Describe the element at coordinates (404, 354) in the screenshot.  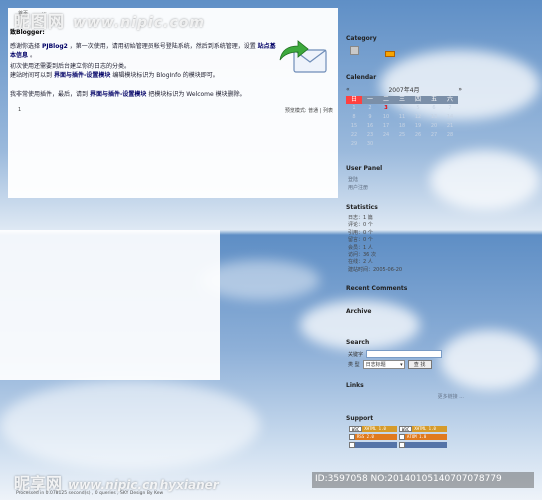
I see `search-input` at that location.